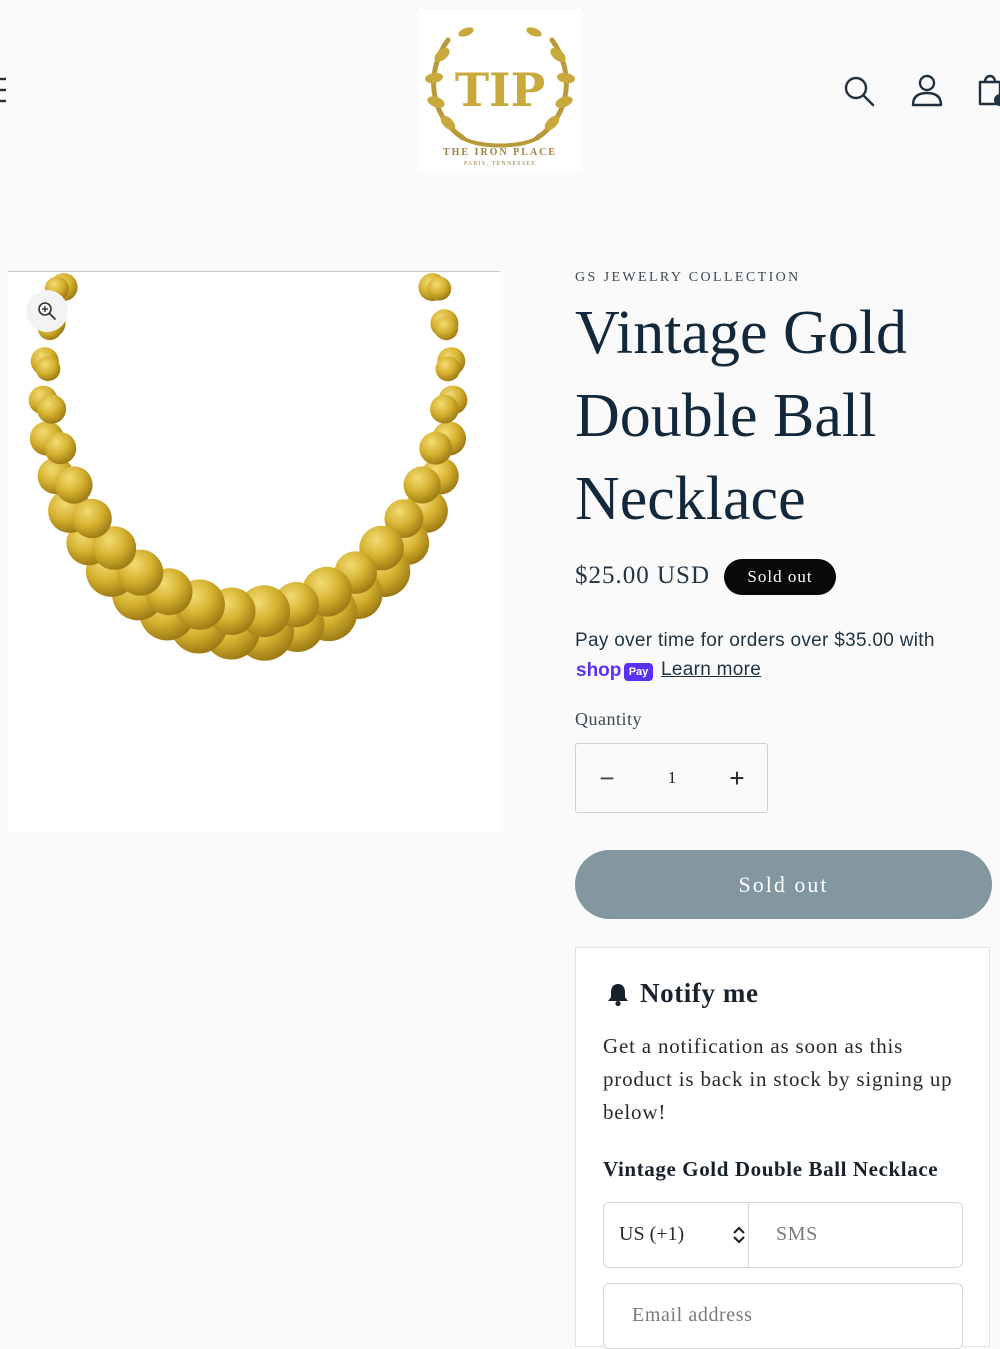  What do you see at coordinates (797, 1234) in the screenshot?
I see `sms-input: SMS` at bounding box center [797, 1234].